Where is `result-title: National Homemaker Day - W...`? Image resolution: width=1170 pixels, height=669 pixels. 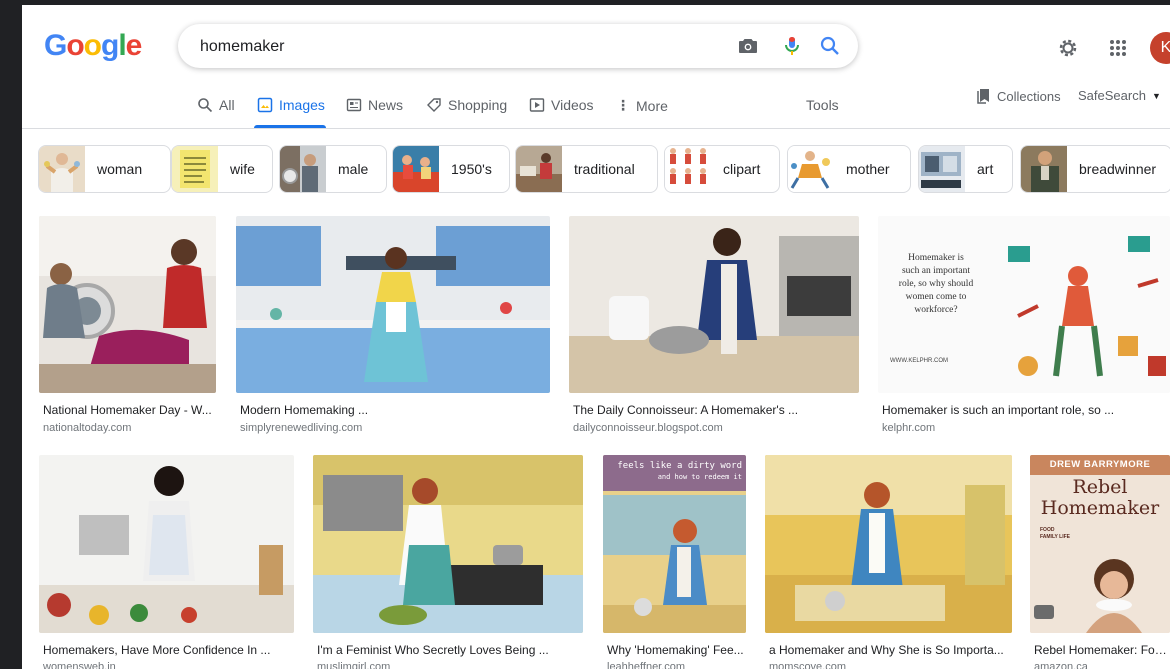
result-title: National Homemaker Day - W... is located at coordinates (127, 410).